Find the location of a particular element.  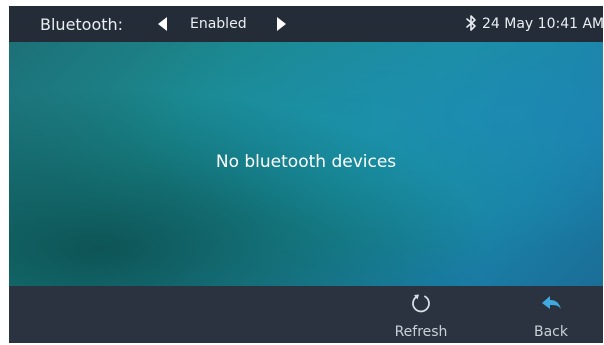

back-button: Back is located at coordinates (551, 314).